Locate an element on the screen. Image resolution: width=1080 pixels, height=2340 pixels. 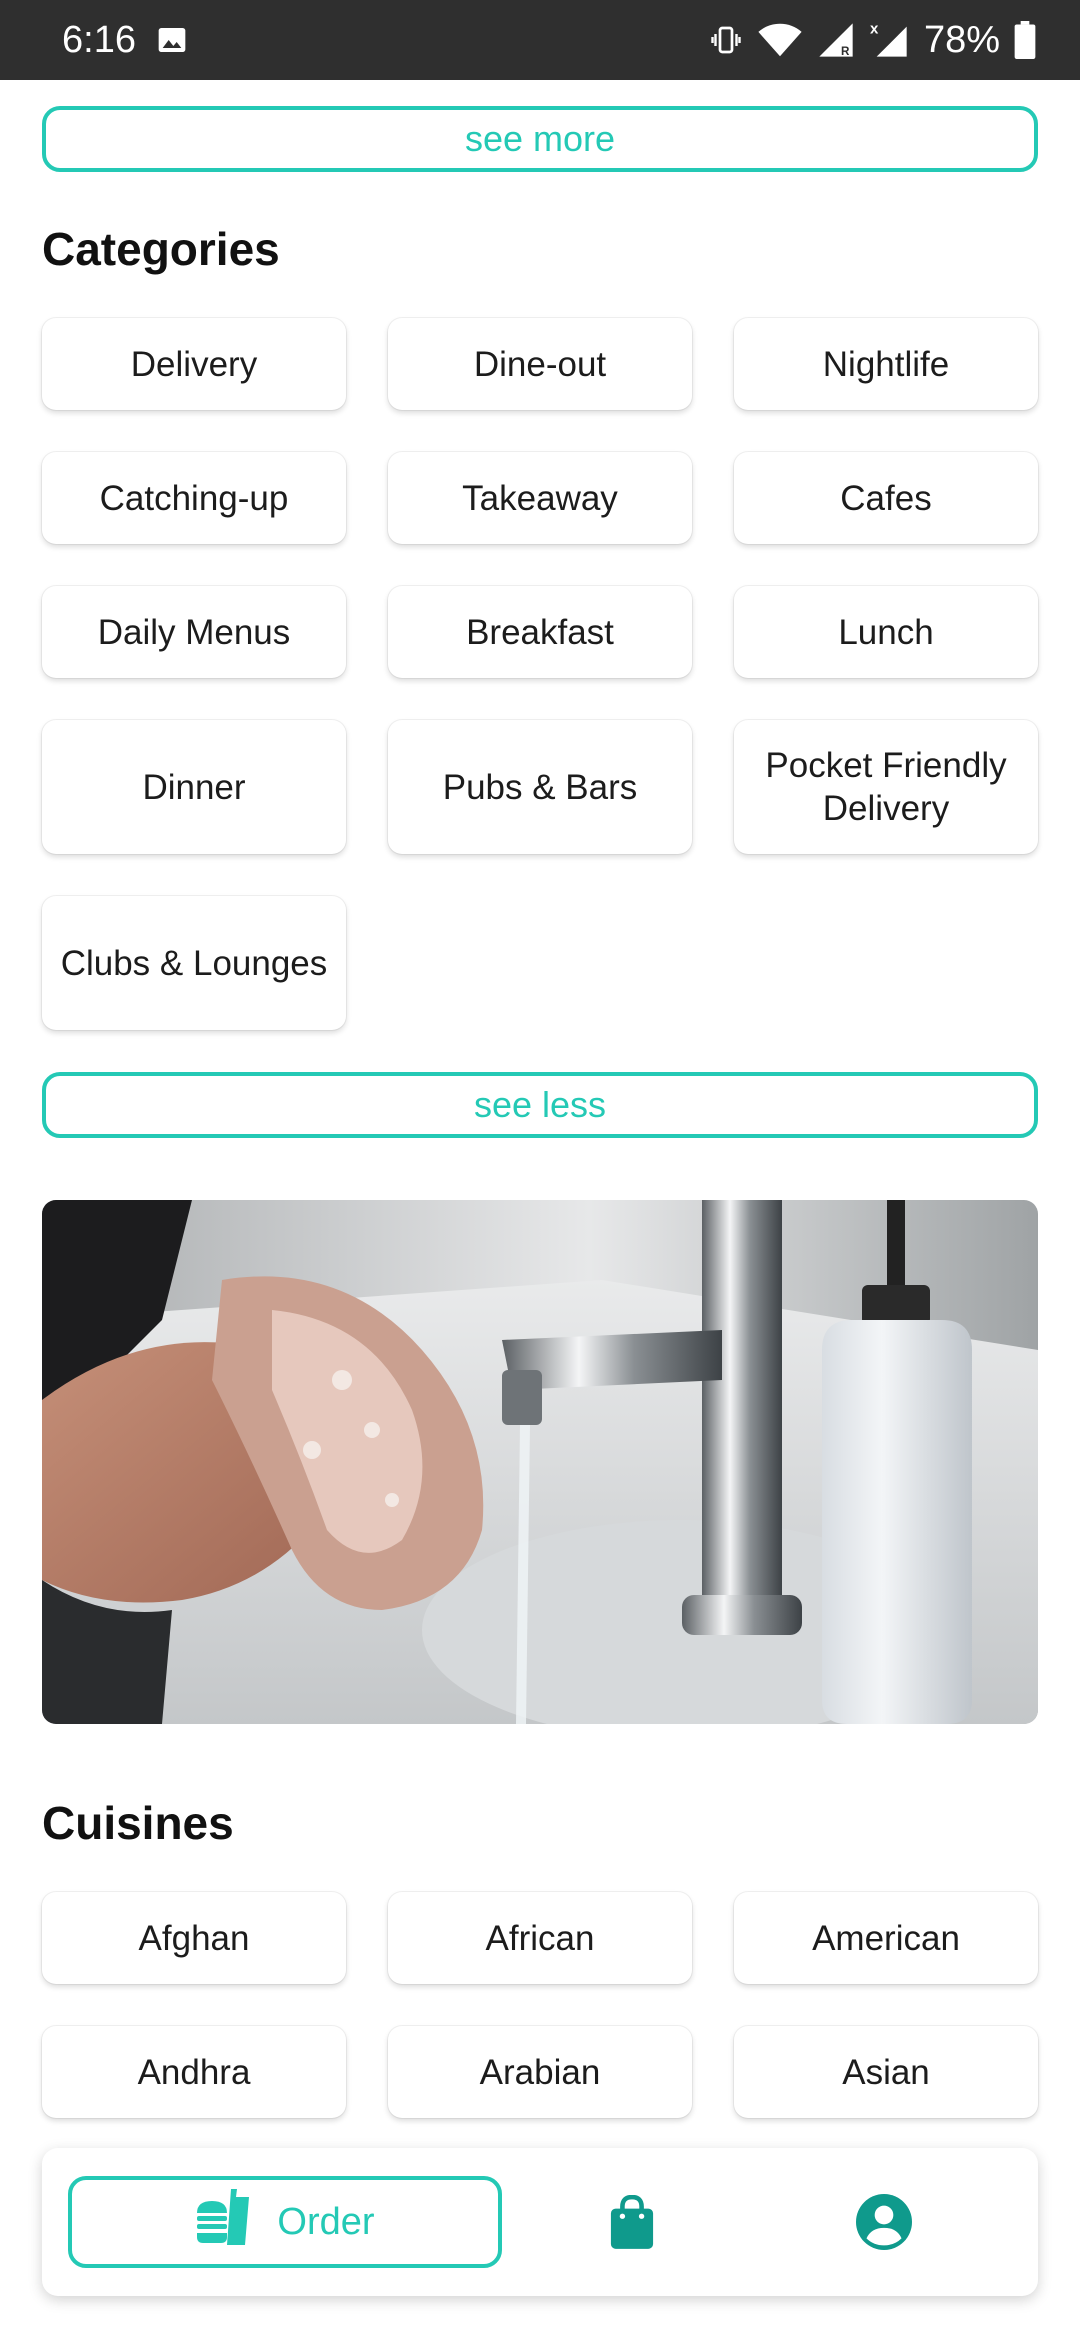
cuisine-afghan: Afghan is located at coordinates (194, 1938).